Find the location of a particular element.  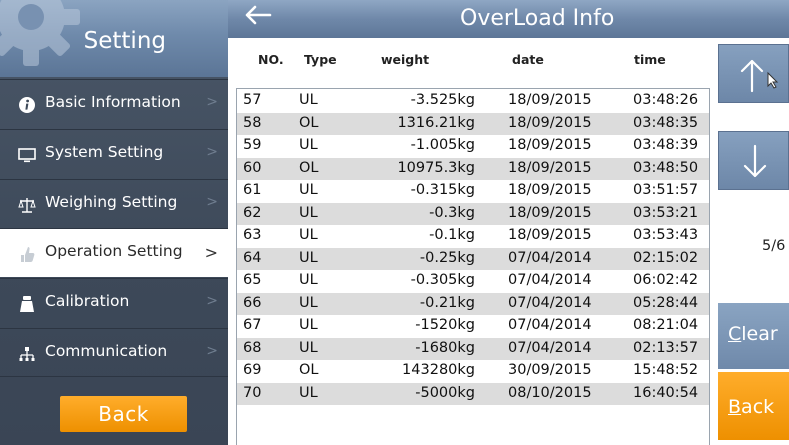

page-down-button is located at coordinates (753, 160).